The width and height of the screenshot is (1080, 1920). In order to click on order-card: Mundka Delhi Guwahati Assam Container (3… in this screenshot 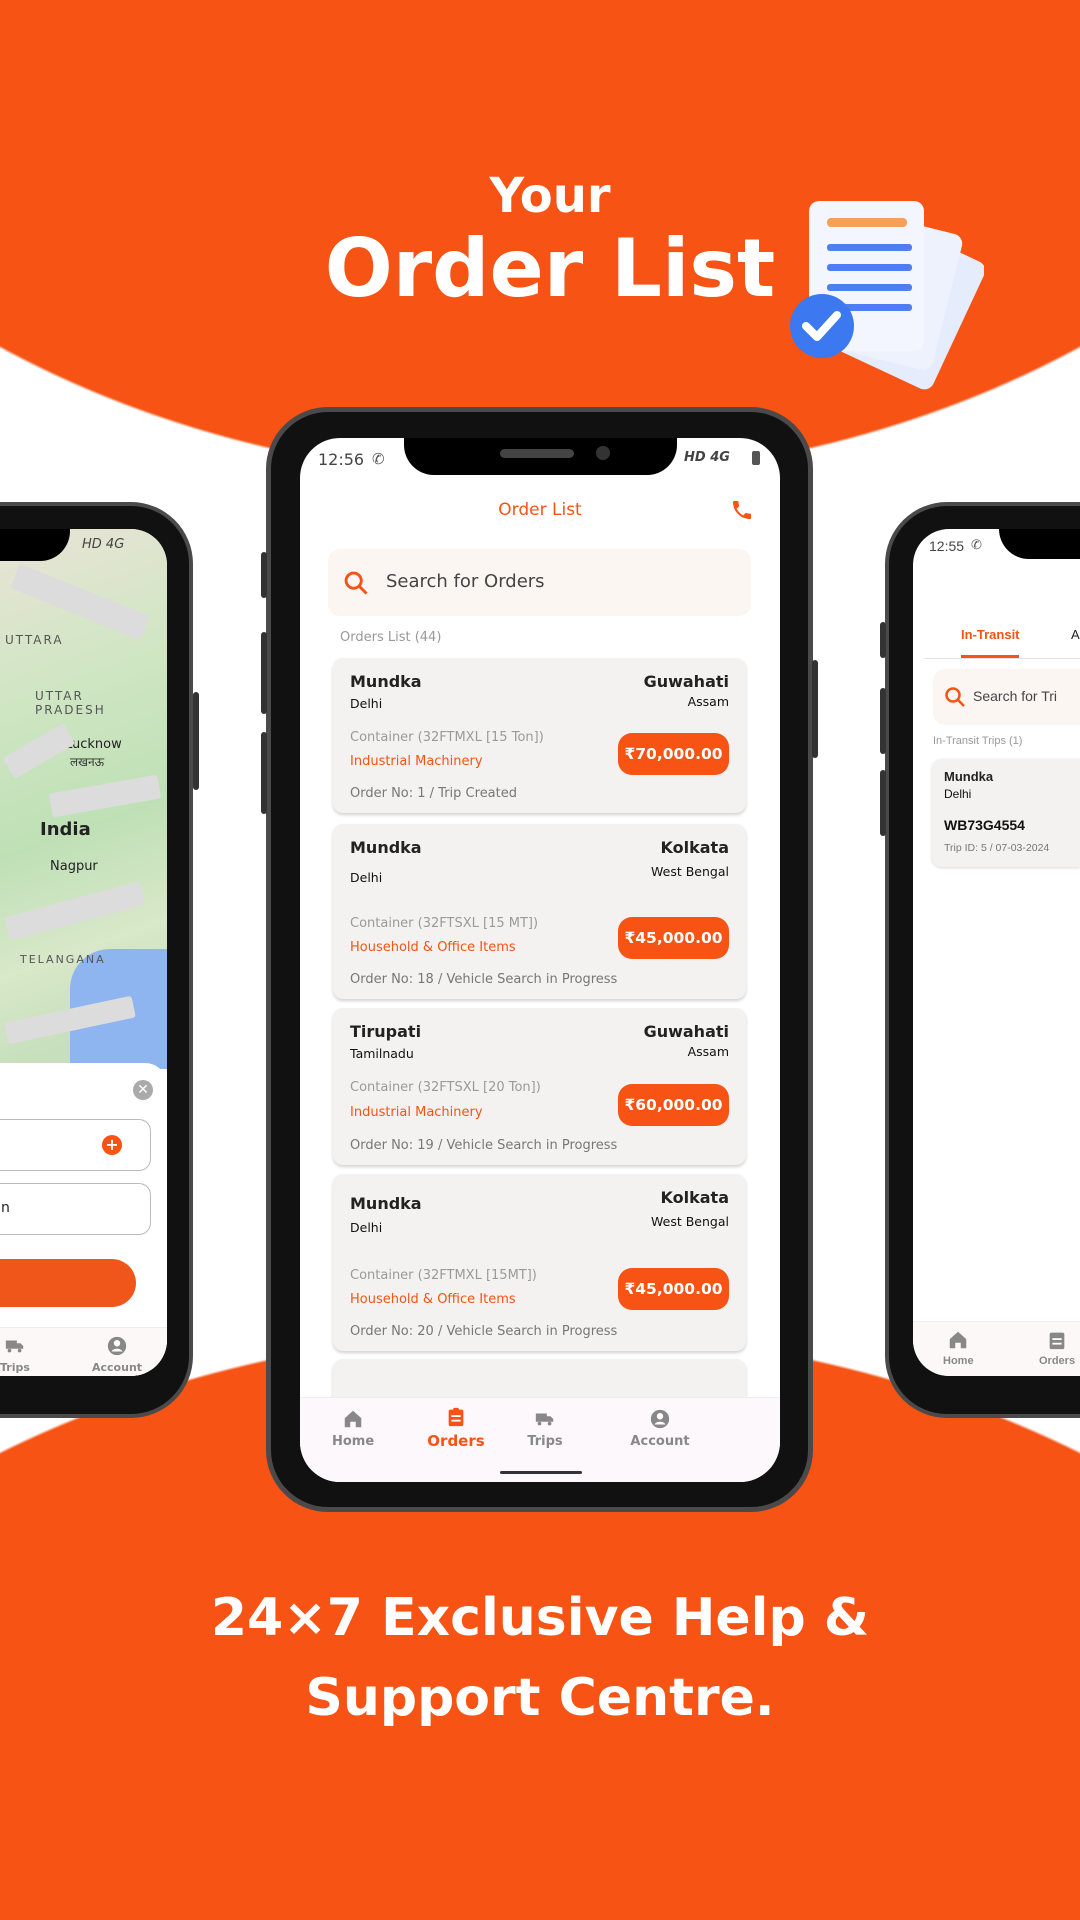, I will do `click(539, 735)`.